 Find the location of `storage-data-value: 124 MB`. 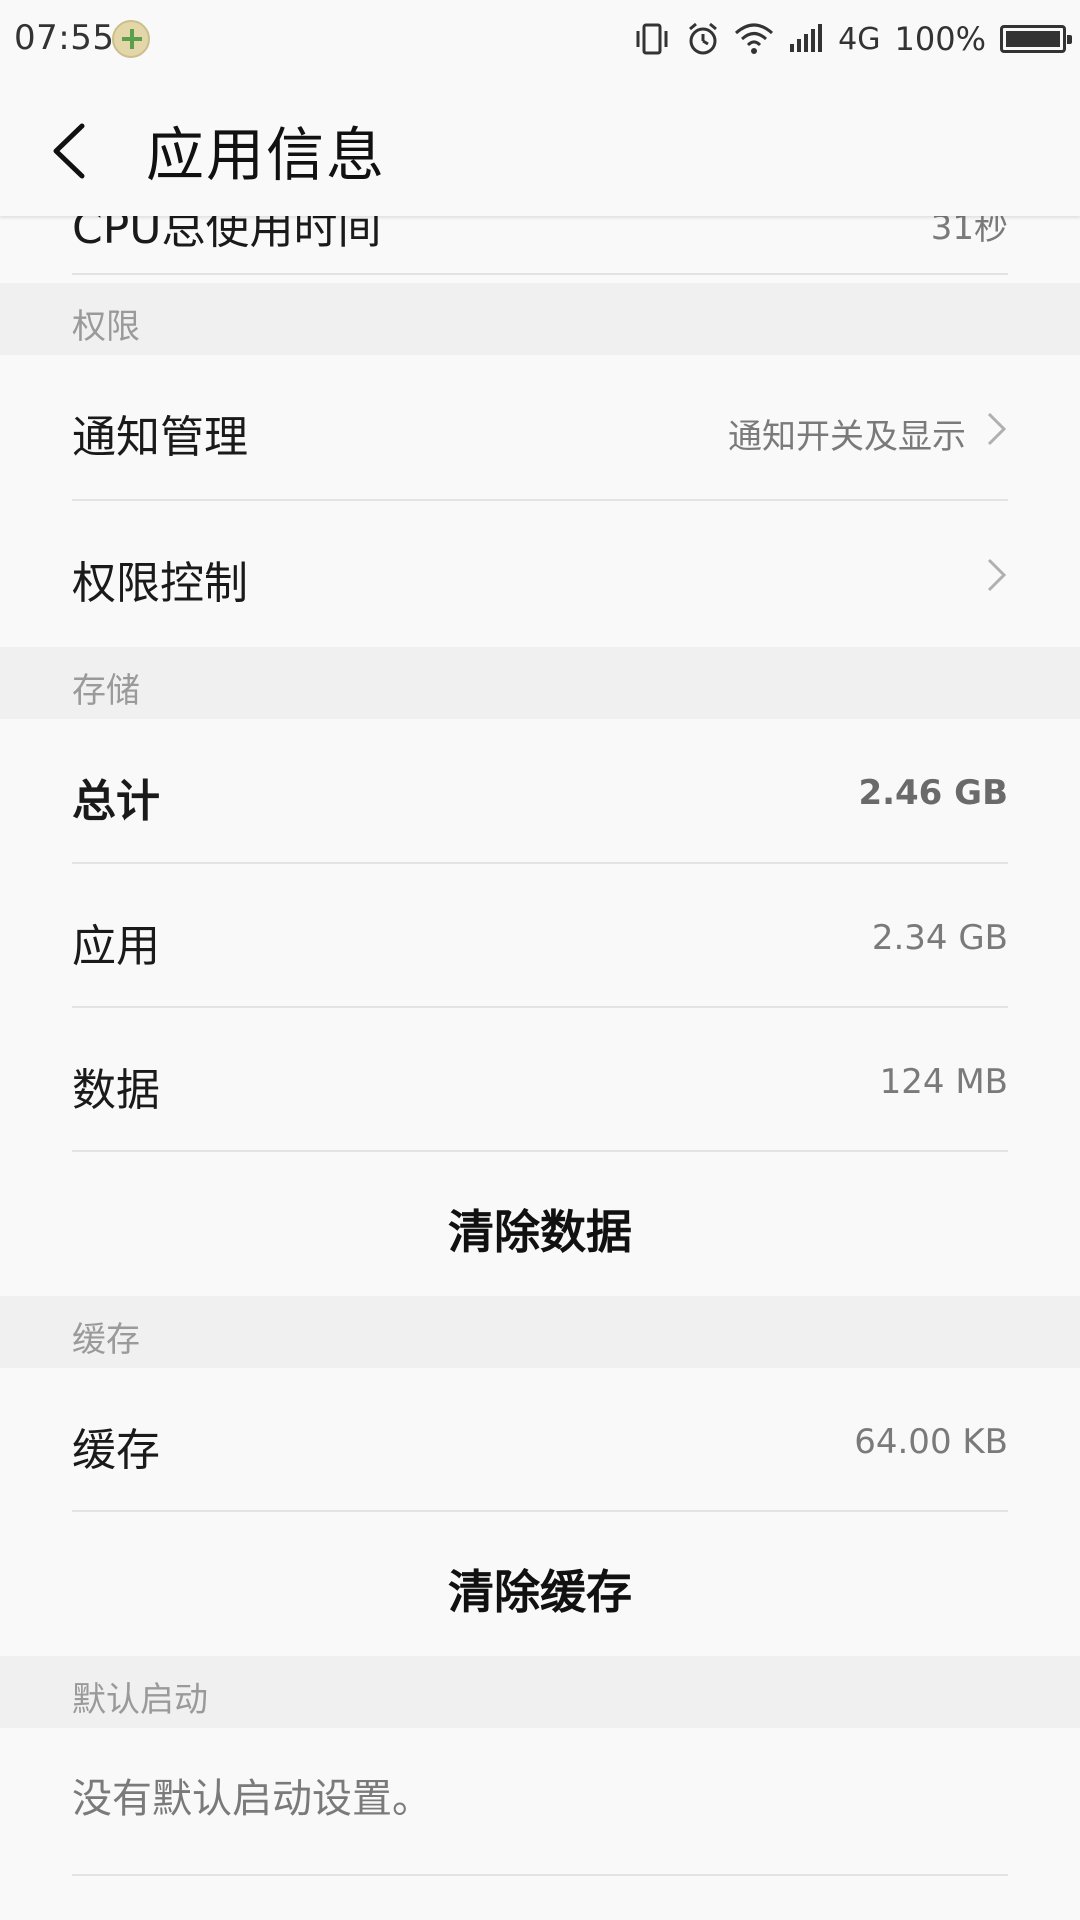

storage-data-value: 124 MB is located at coordinates (943, 1082).